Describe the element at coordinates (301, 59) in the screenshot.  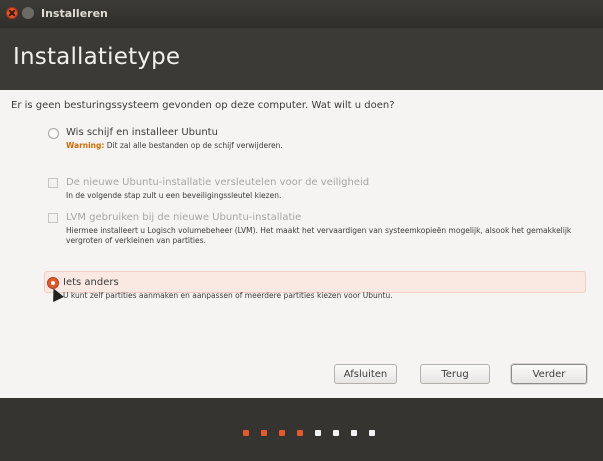
I see `page-header: Installatietype` at that location.